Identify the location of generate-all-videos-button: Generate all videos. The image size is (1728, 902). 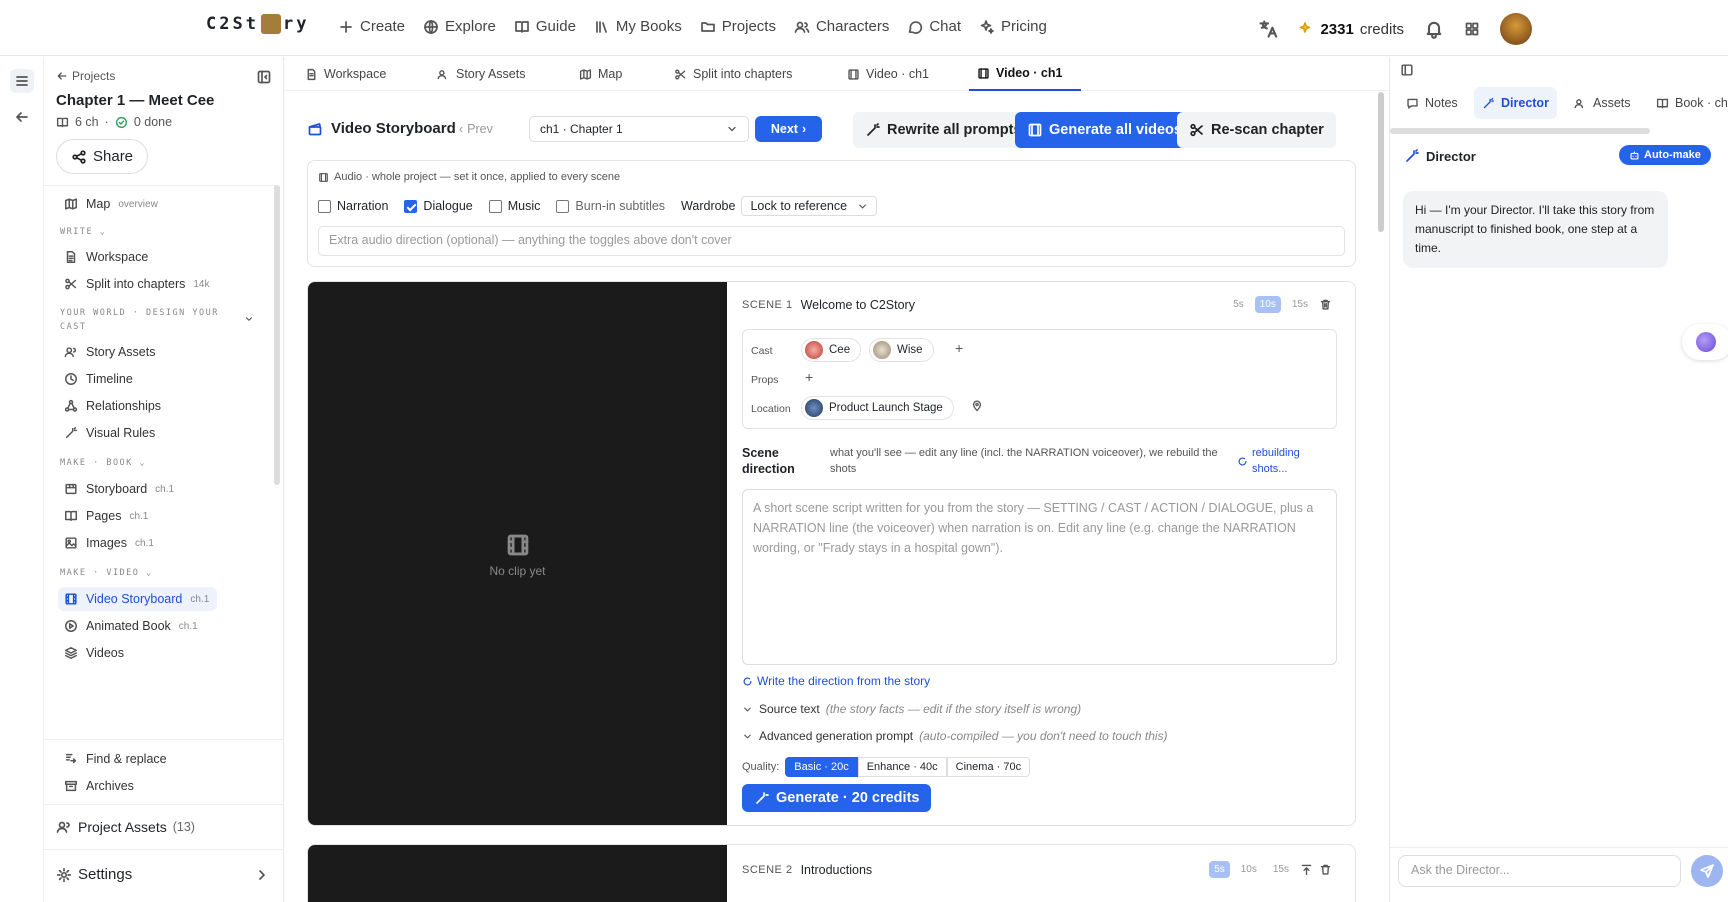
(1104, 130).